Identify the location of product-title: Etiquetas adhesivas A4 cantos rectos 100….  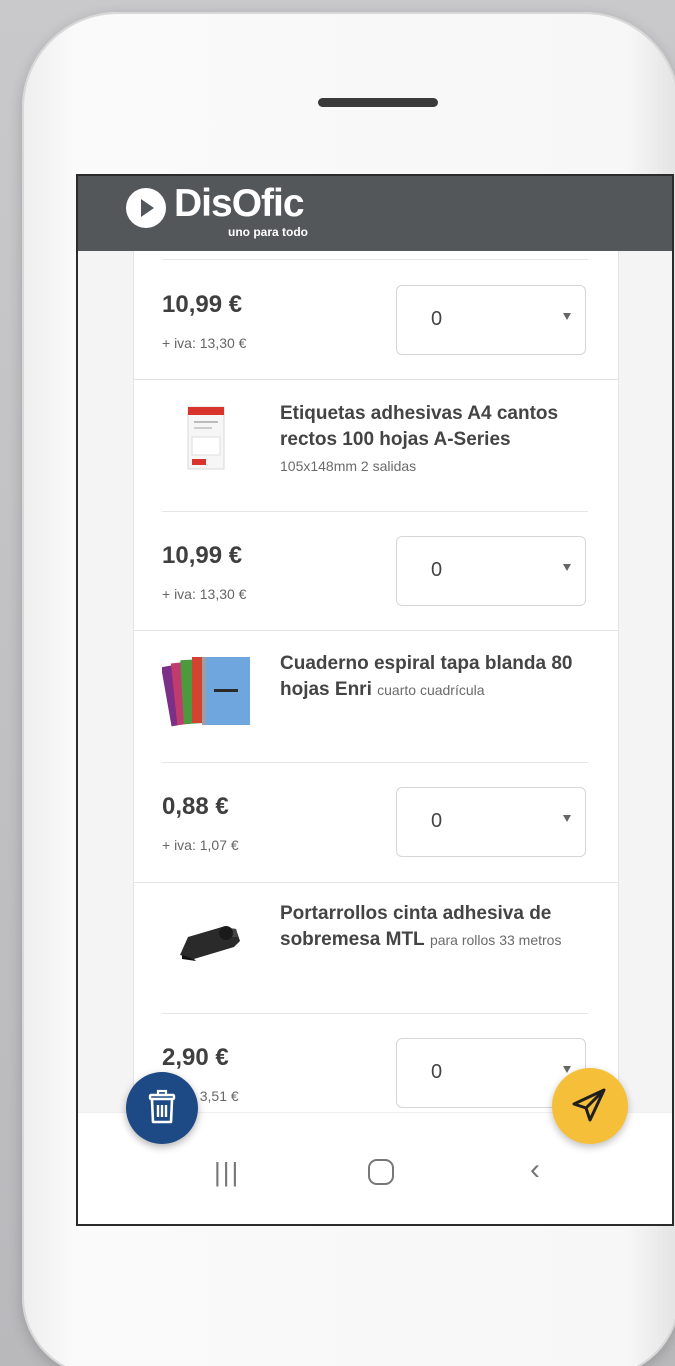
(419, 426).